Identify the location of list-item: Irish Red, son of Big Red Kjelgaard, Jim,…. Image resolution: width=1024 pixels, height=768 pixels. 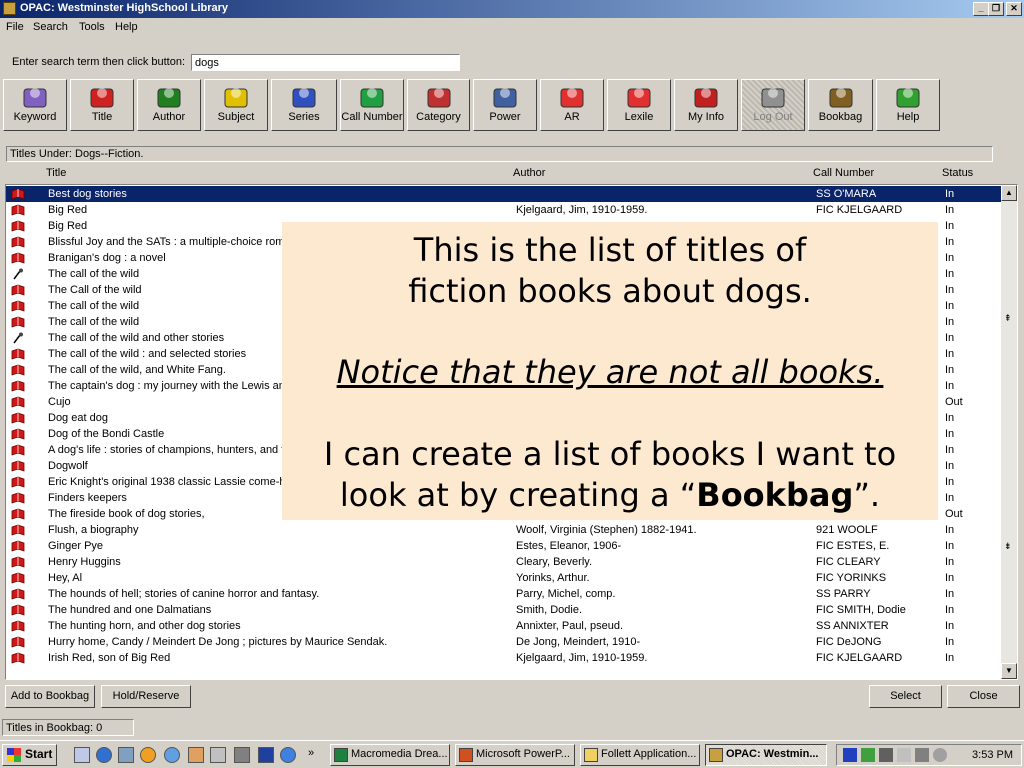
(504, 658).